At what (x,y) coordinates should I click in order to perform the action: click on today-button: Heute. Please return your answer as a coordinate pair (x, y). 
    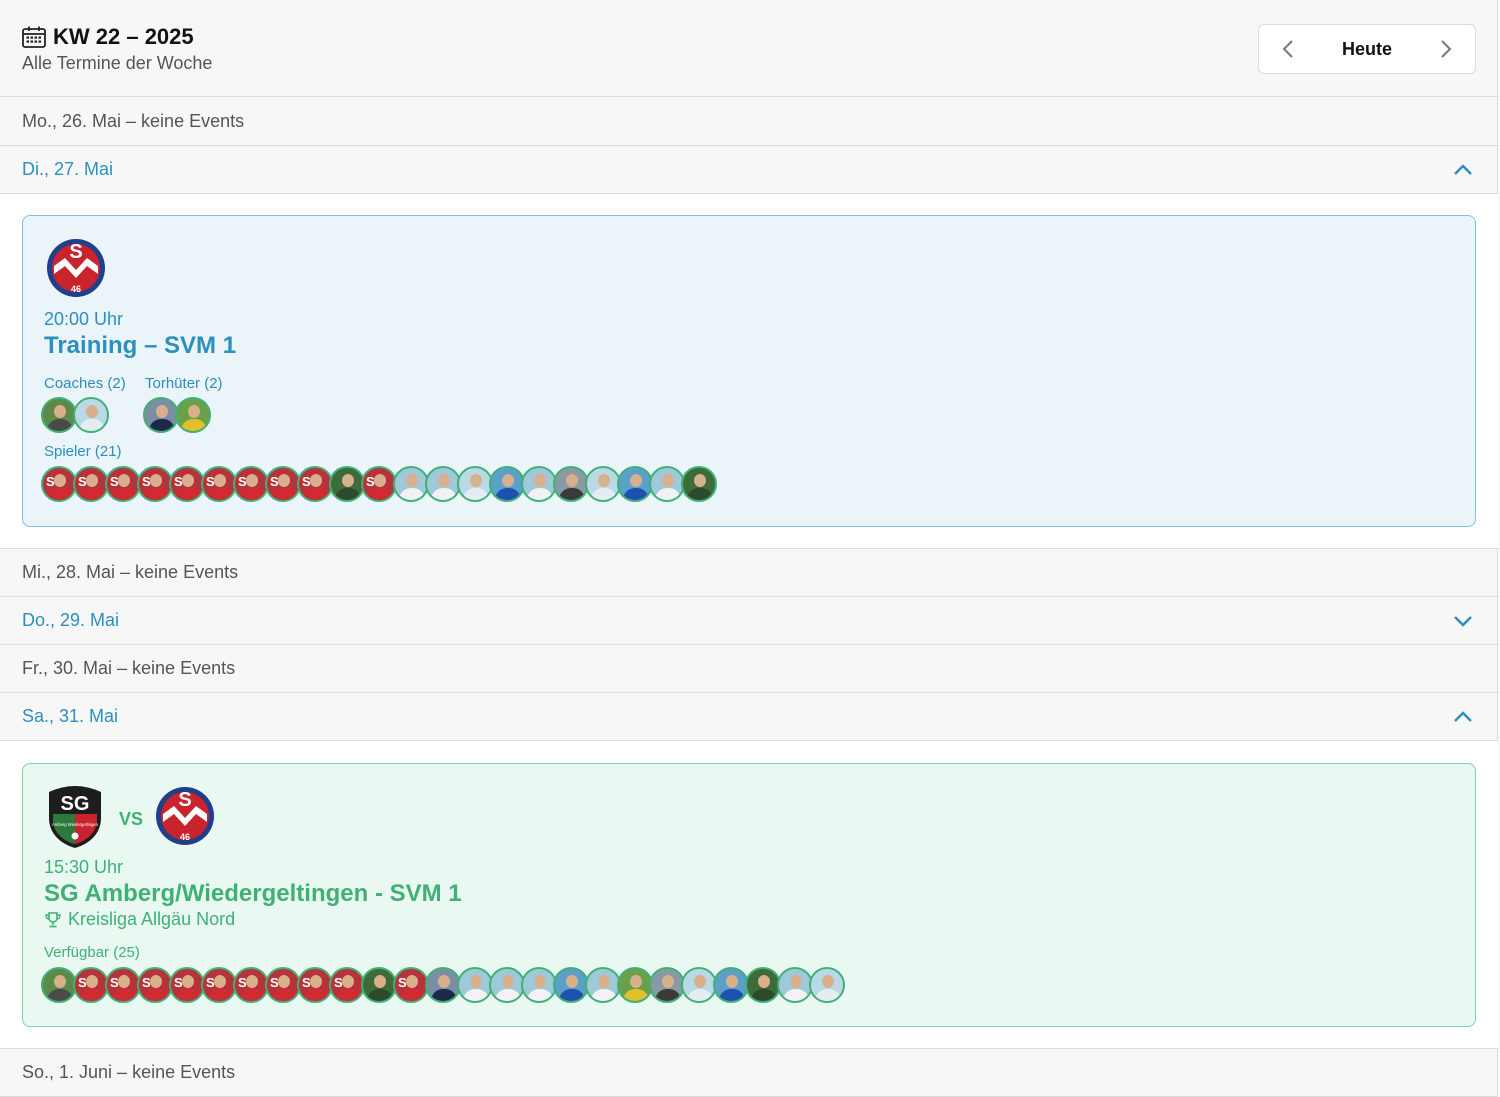
    Looking at the image, I should click on (1367, 49).